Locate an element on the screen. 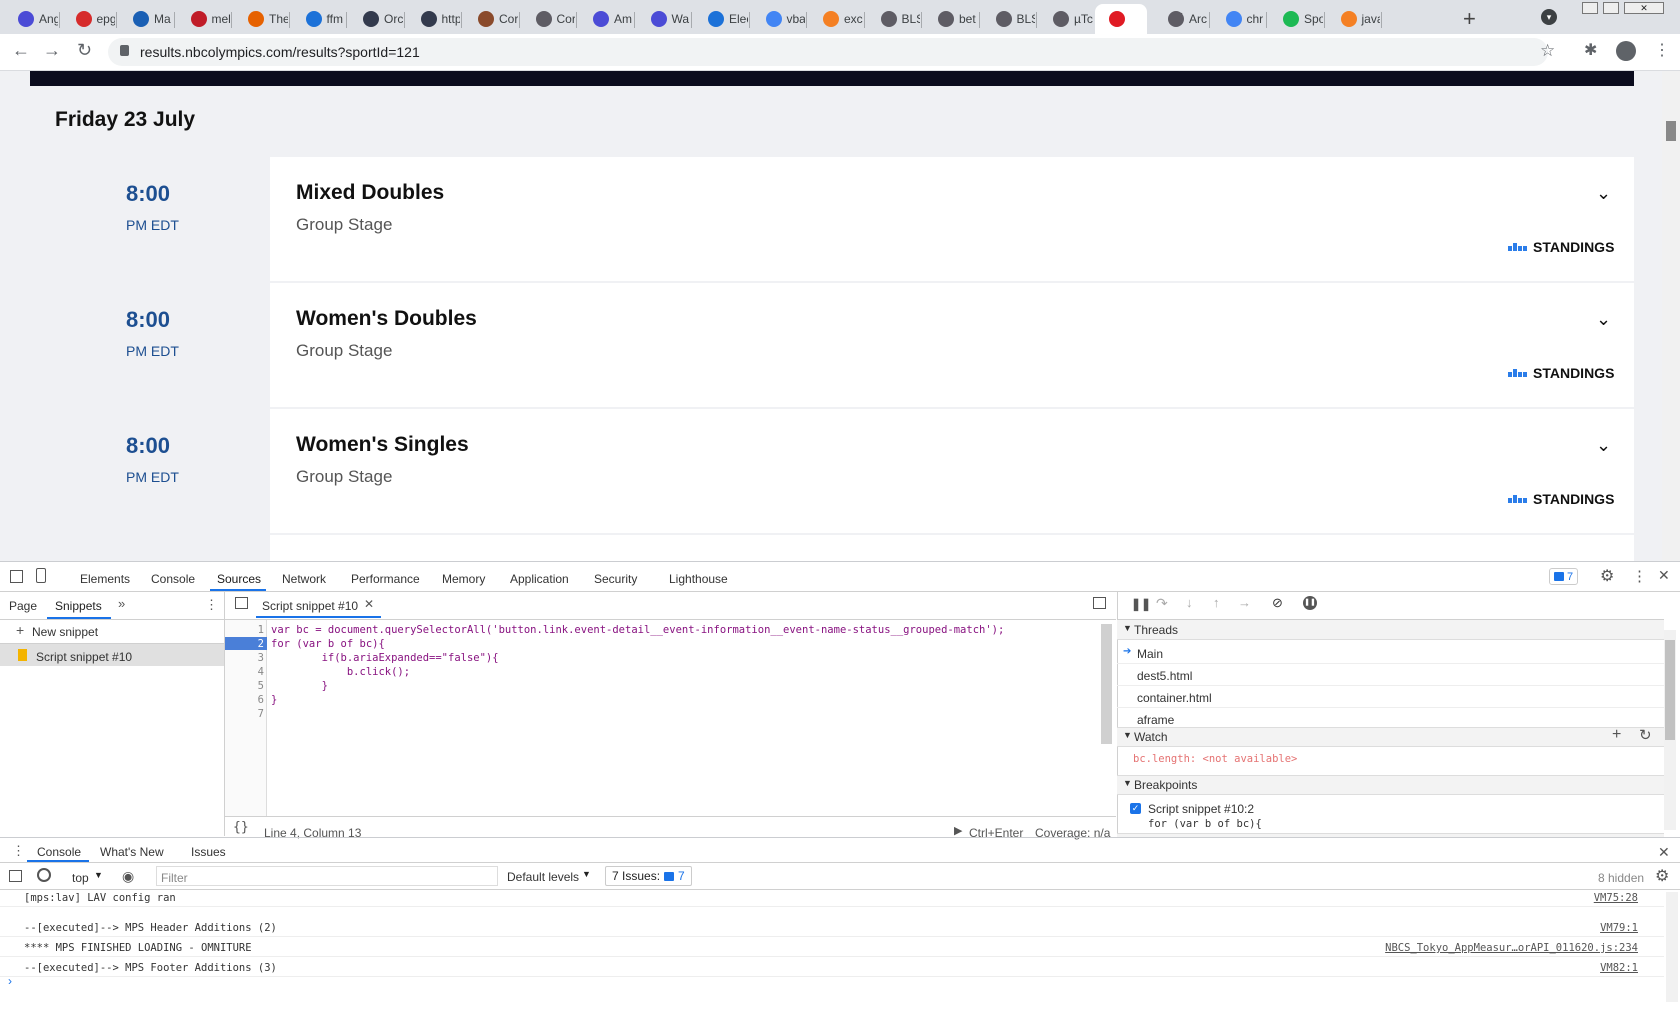  toggle-navigator-icon is located at coordinates (241, 603).